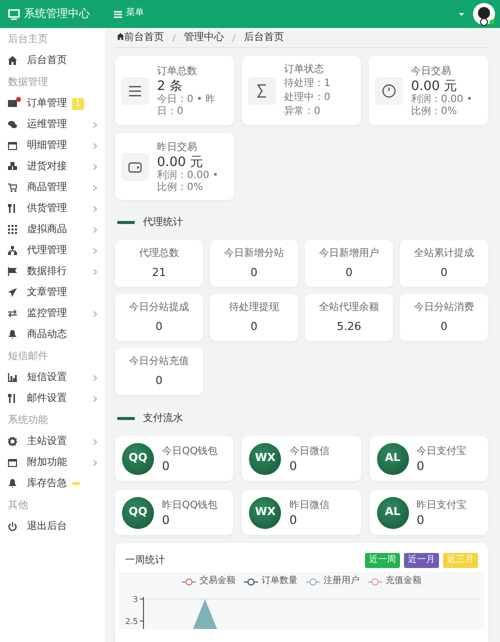 The width and height of the screenshot is (500, 642). What do you see at coordinates (421, 560) in the screenshot?
I see `range-button: 近一月` at bounding box center [421, 560].